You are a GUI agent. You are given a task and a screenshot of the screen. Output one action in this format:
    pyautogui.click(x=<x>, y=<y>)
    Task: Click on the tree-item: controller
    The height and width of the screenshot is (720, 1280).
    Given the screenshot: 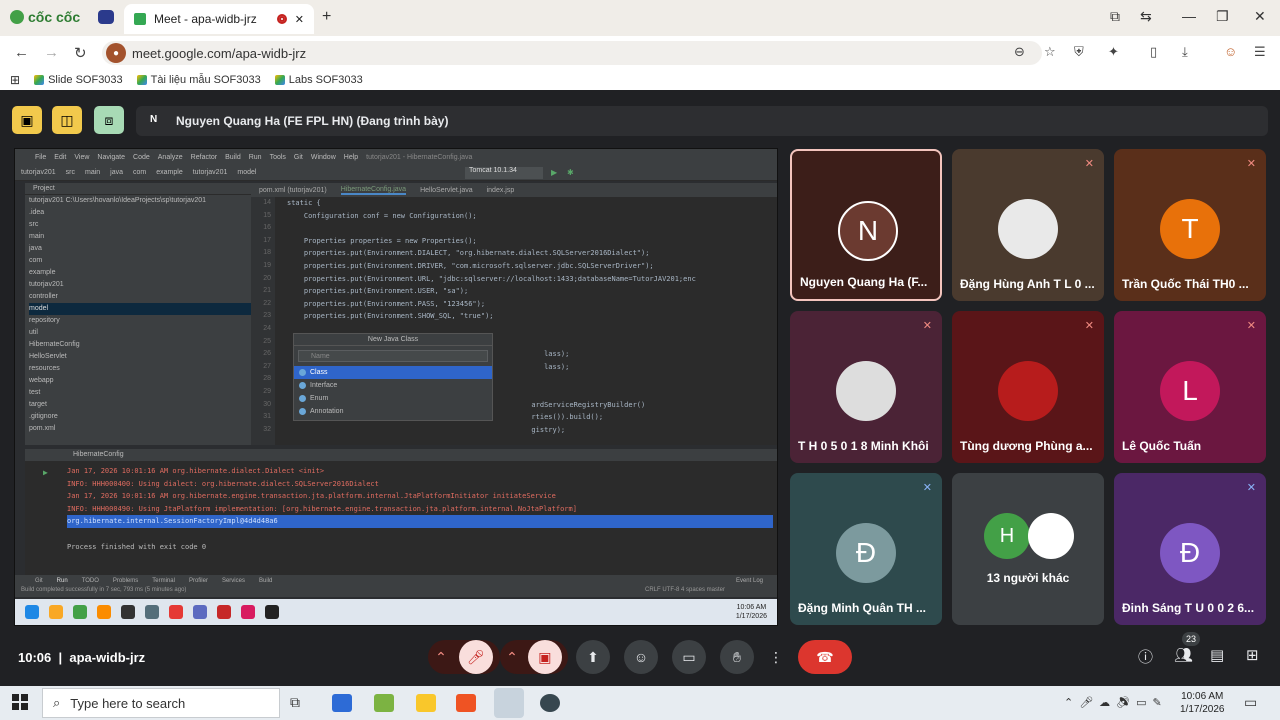 What is the action you would take?
    pyautogui.click(x=140, y=297)
    